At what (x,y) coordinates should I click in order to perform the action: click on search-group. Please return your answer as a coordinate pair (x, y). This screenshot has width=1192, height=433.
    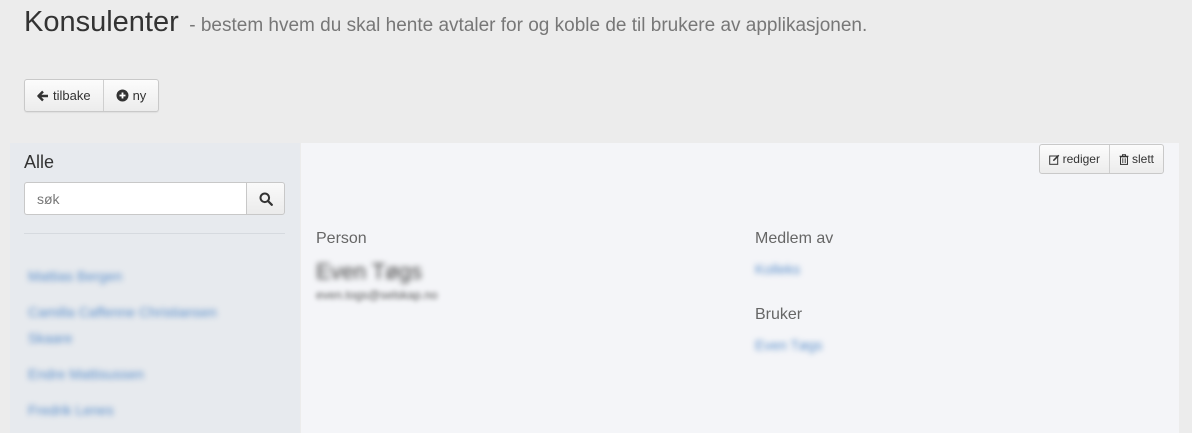
    Looking at the image, I should click on (154, 198).